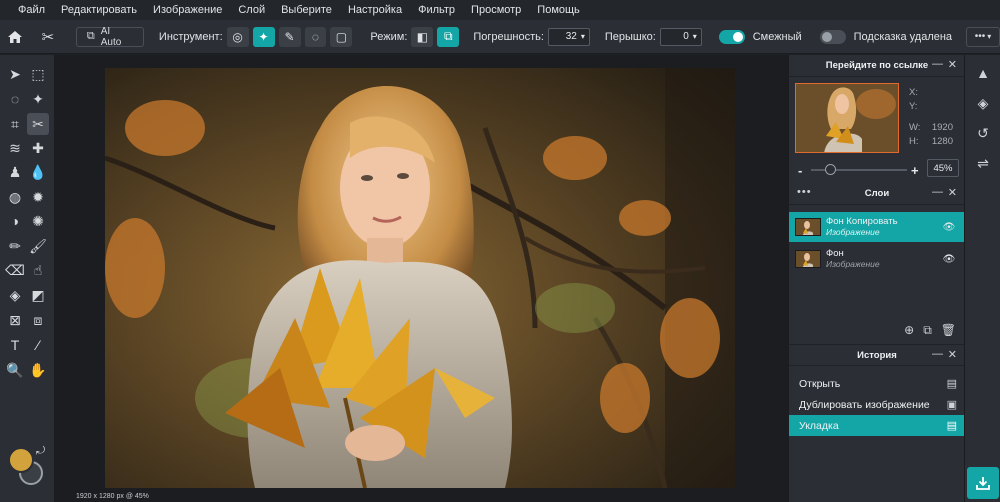  Describe the element at coordinates (375, 10) in the screenshot. I see `menu-adjust: Настройка` at that location.